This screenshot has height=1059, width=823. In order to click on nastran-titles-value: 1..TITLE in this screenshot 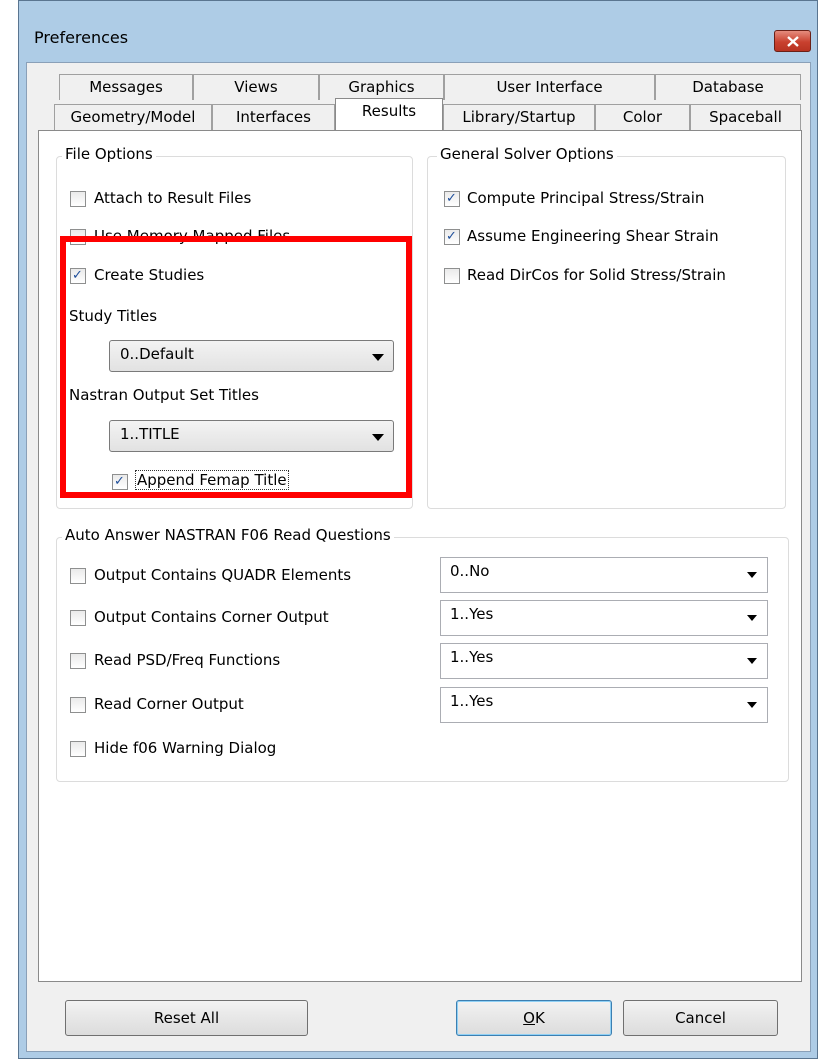, I will do `click(150, 434)`.